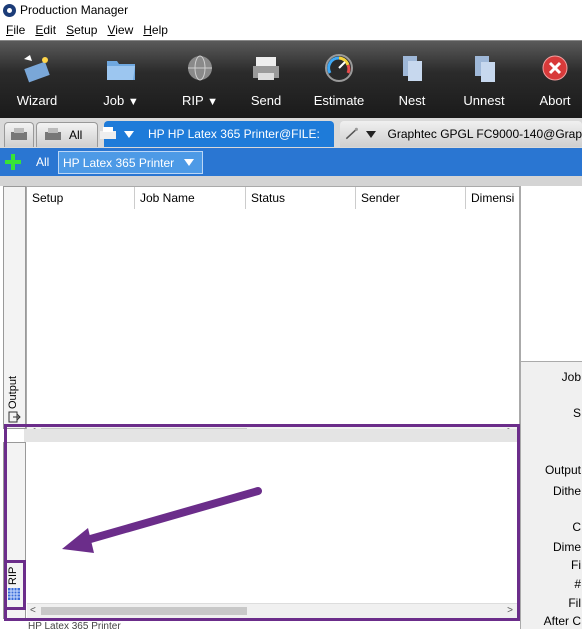 The width and height of the screenshot is (582, 629). I want to click on filter-bar: All HP Latex 365 Printer, so click(291, 162).